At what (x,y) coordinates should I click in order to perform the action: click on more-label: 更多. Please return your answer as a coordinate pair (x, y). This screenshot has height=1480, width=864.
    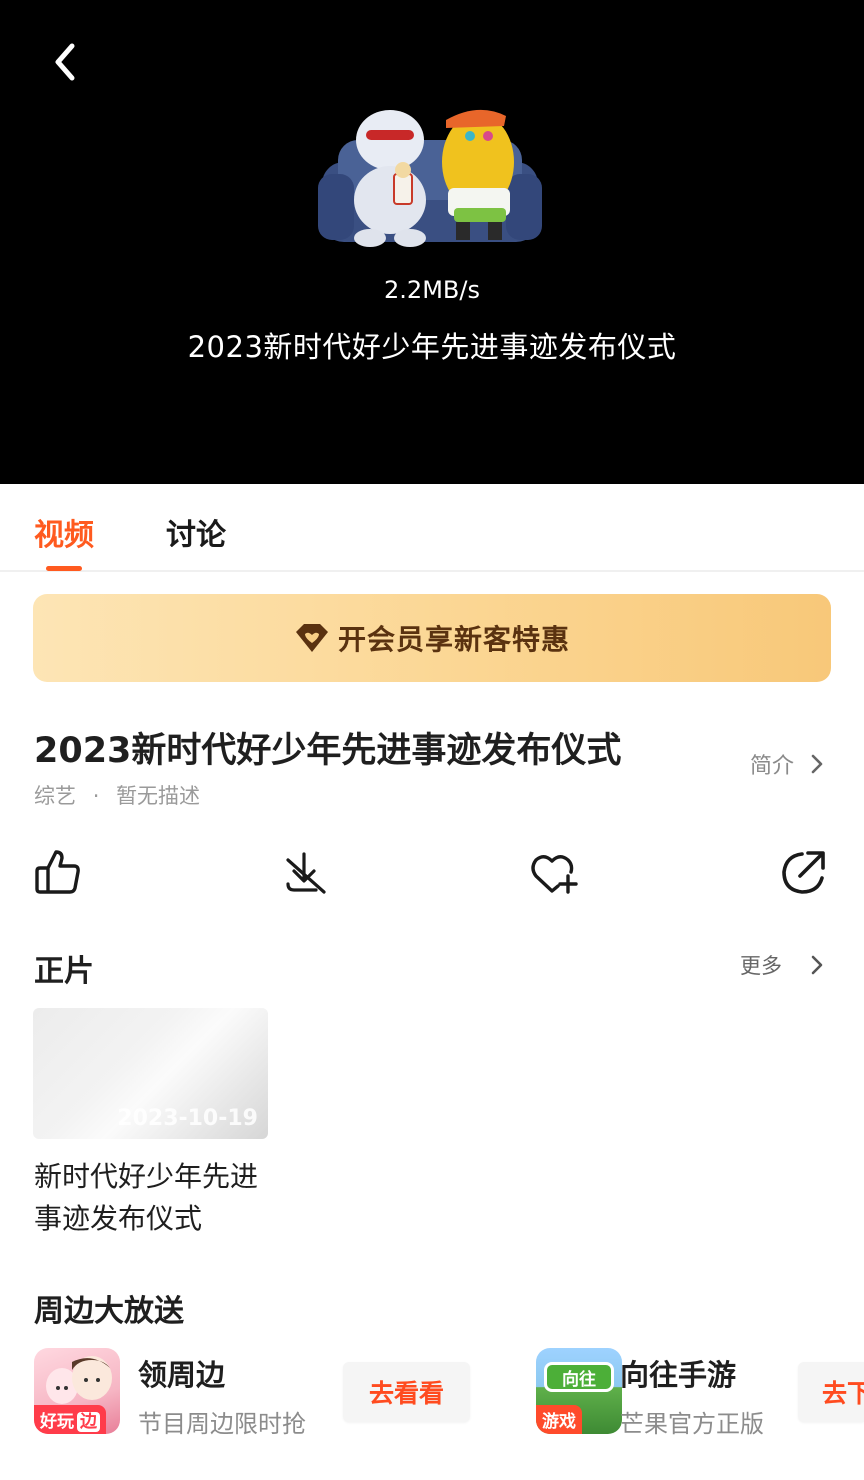
    Looking at the image, I should click on (761, 966).